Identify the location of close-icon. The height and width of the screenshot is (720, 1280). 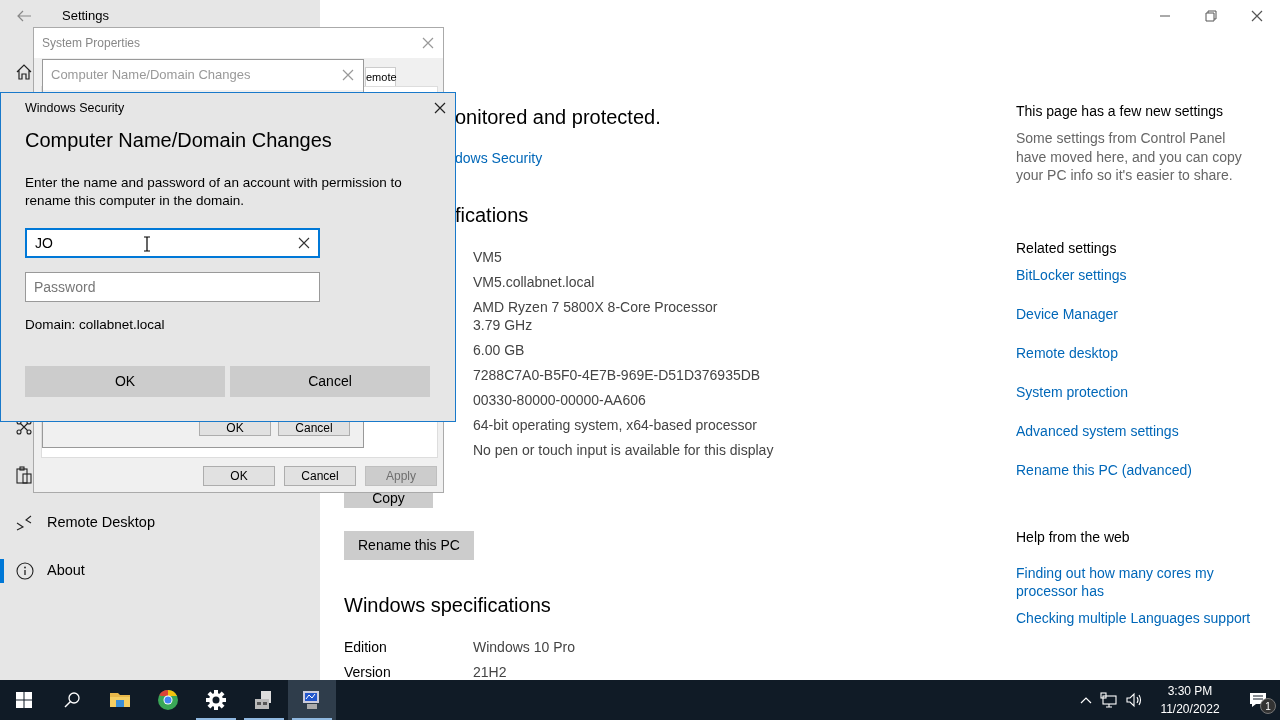
(440, 108).